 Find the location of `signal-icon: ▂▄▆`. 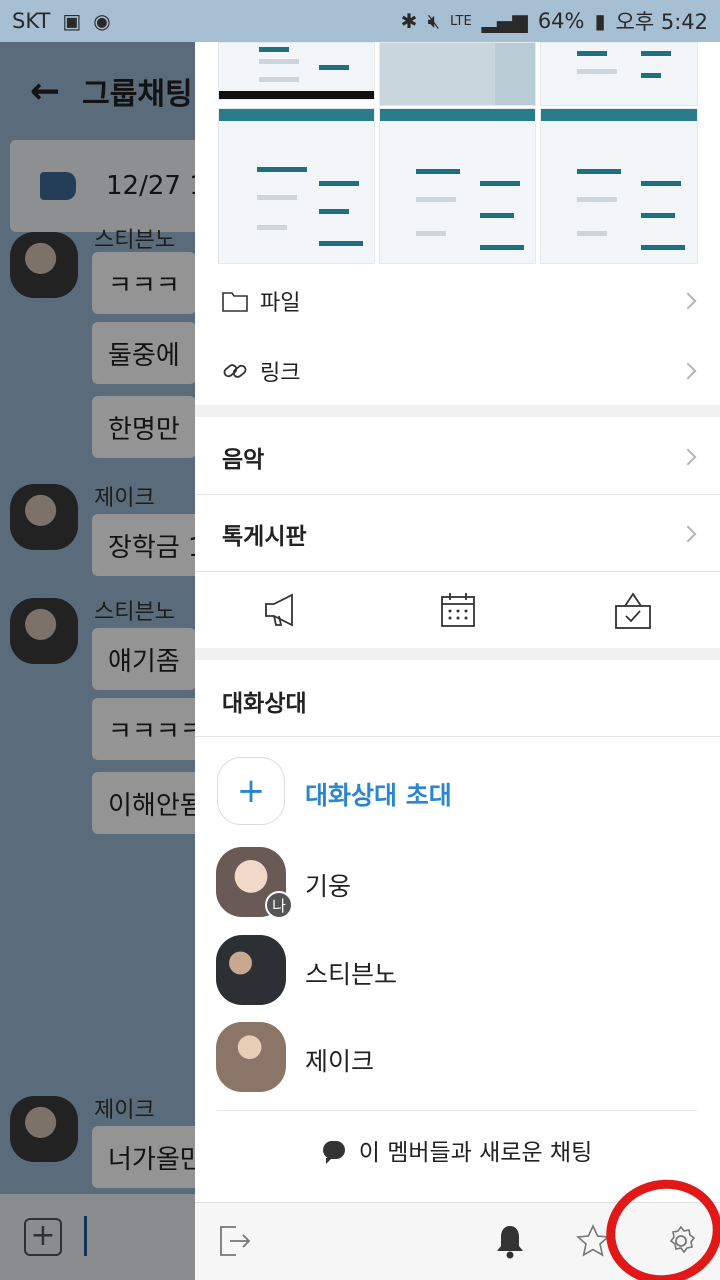

signal-icon: ▂▄▆ is located at coordinates (504, 21).